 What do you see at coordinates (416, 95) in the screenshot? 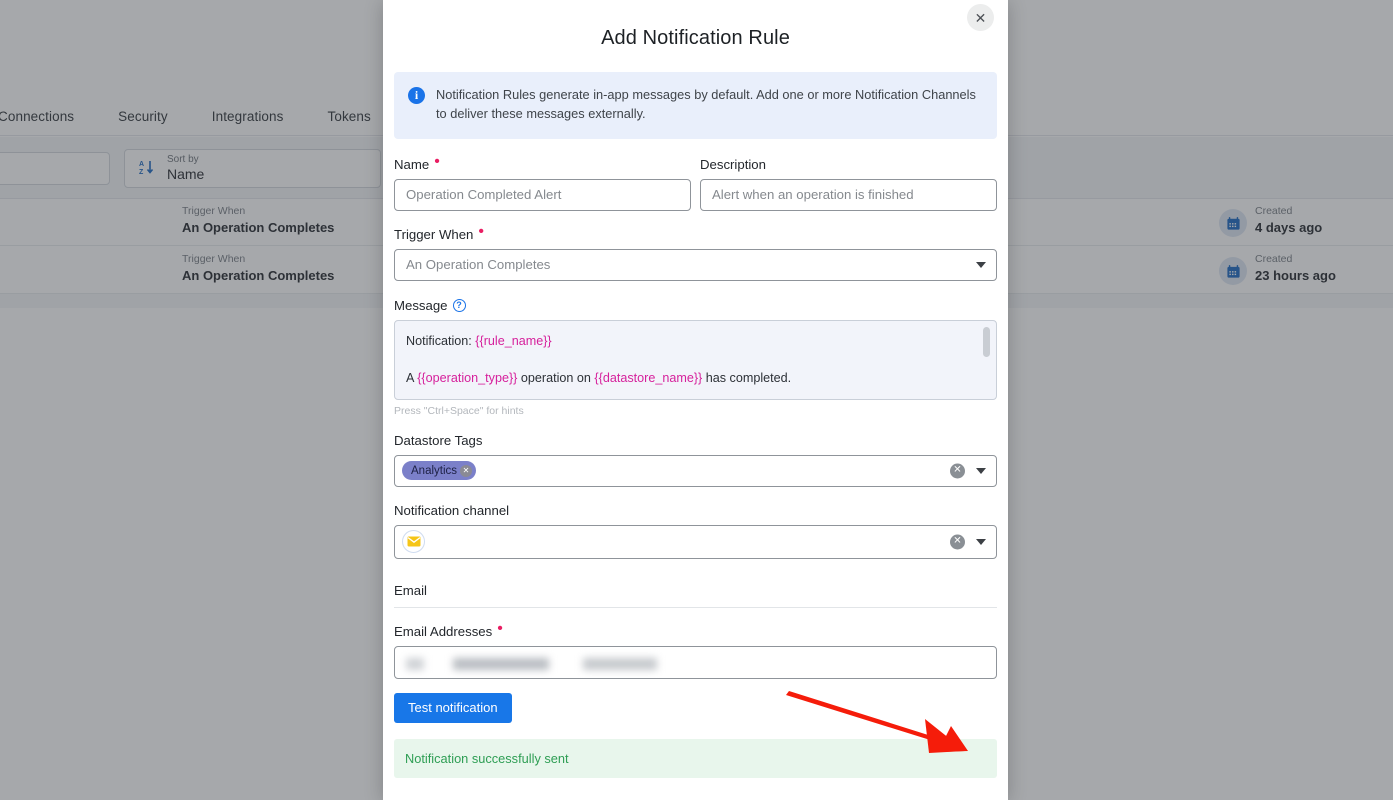
I see `info-icon: i` at bounding box center [416, 95].